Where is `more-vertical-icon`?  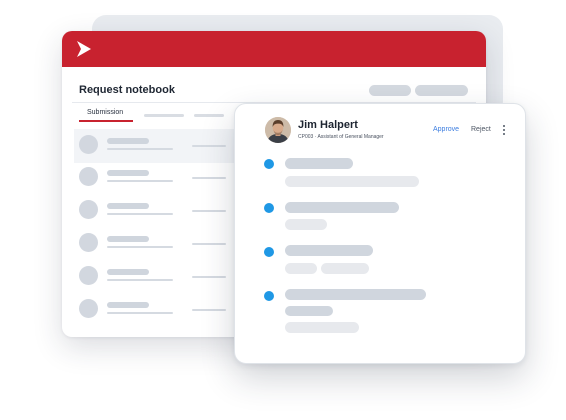 more-vertical-icon is located at coordinates (504, 130).